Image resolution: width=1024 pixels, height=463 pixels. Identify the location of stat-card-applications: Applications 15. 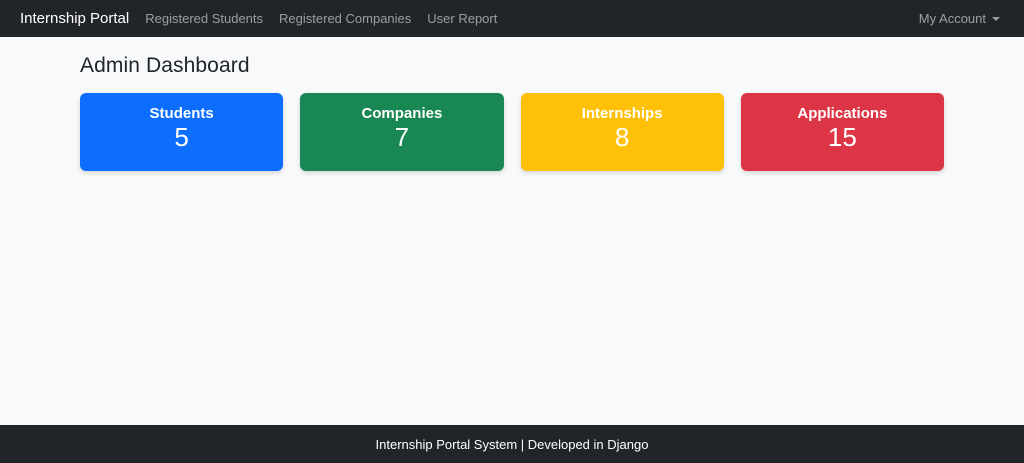
(842, 132).